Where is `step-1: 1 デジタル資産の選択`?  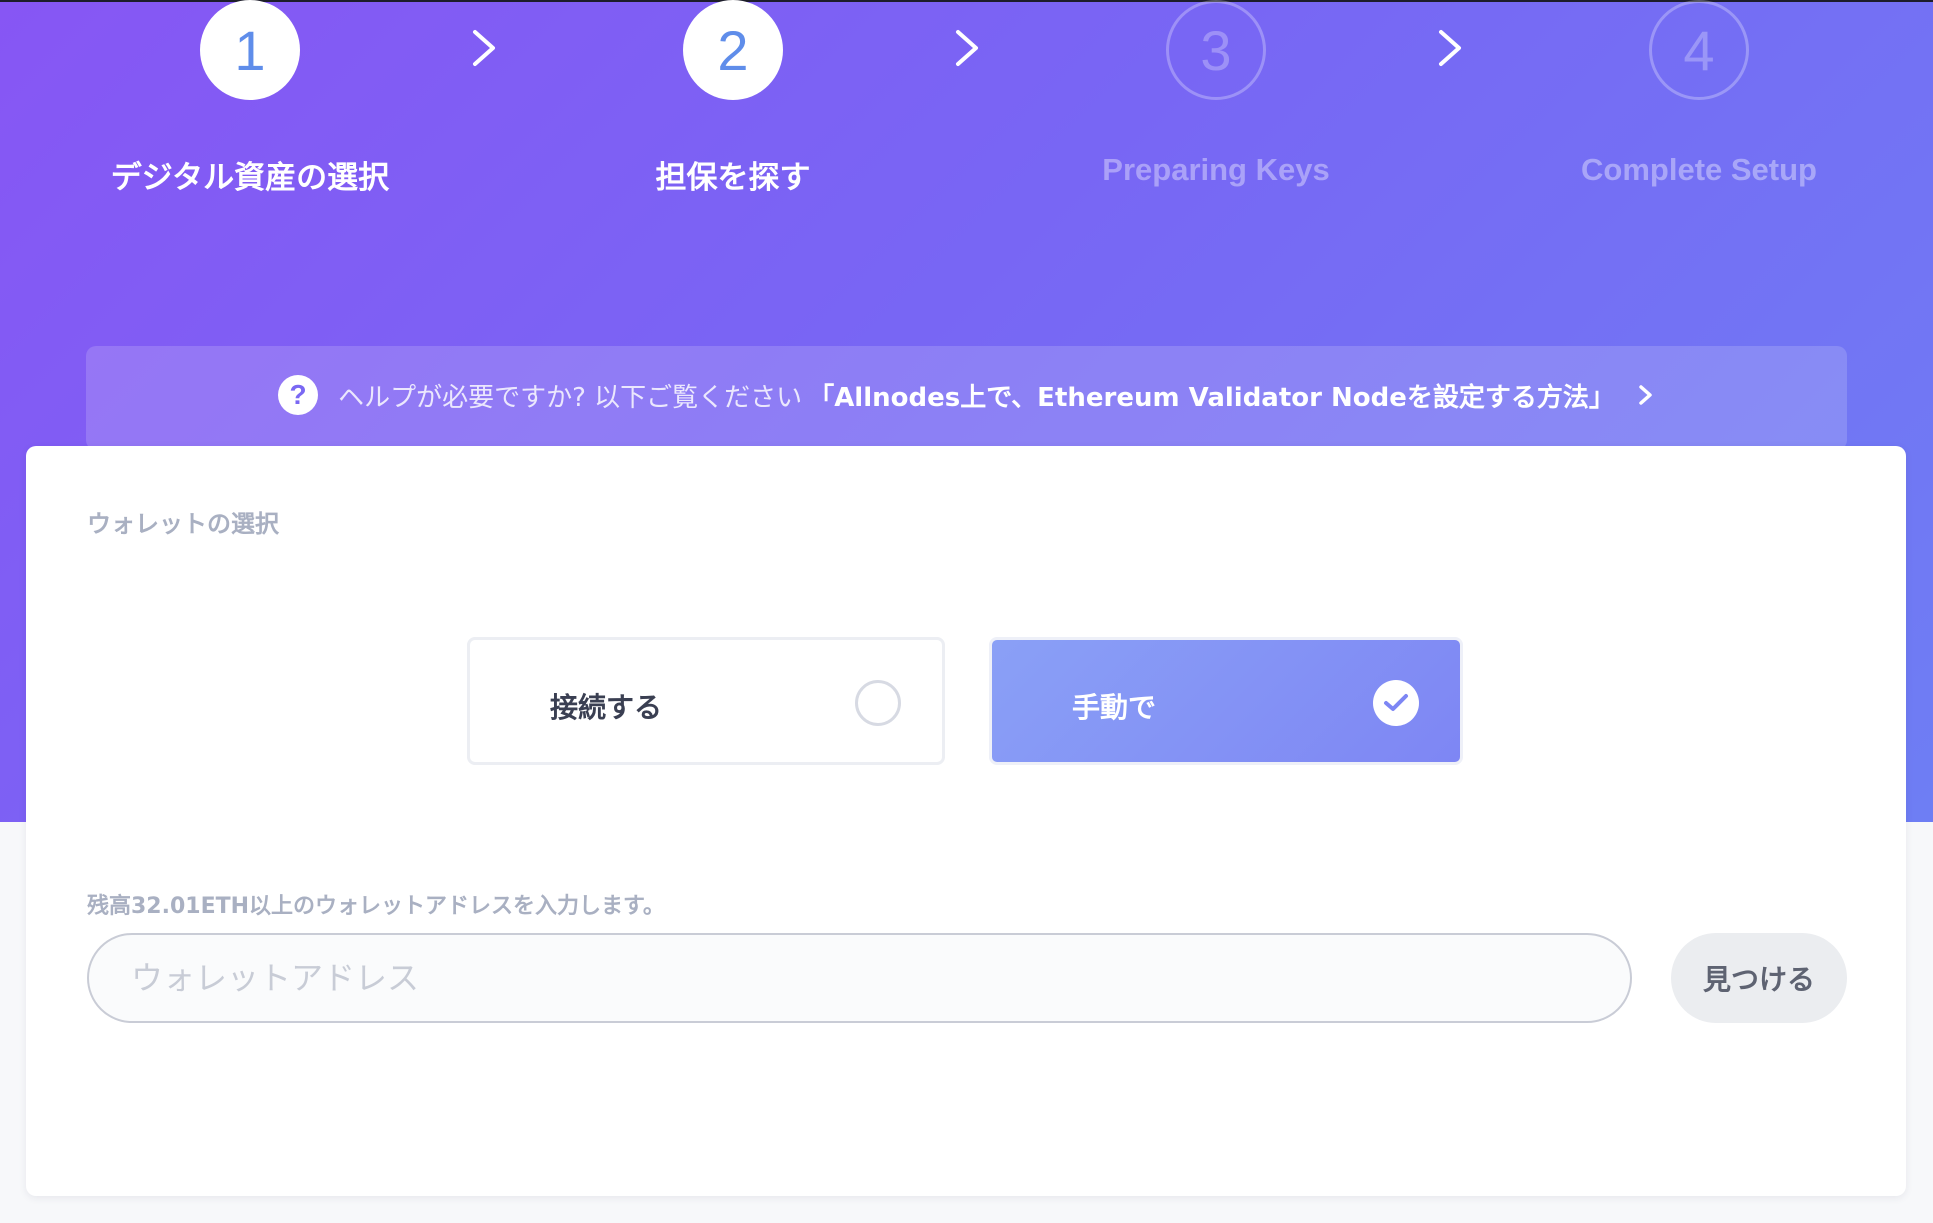 step-1: 1 デジタル資産の選択 is located at coordinates (250, 98).